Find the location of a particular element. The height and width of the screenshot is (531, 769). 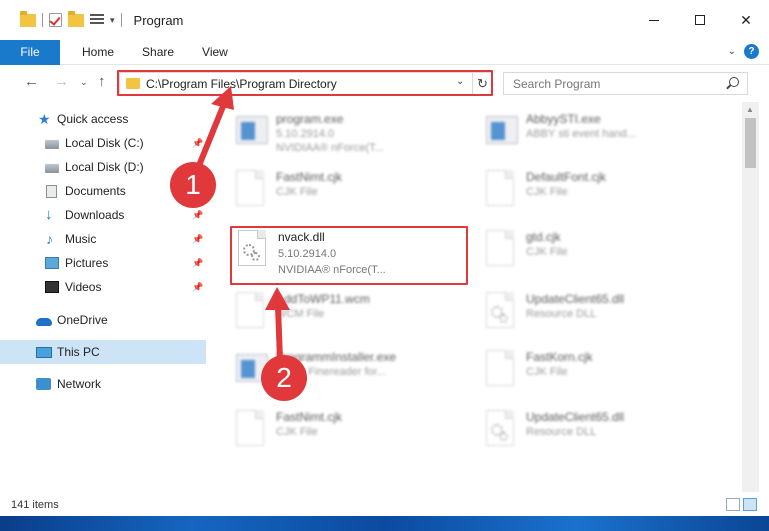

computer-icon is located at coordinates (44, 352).